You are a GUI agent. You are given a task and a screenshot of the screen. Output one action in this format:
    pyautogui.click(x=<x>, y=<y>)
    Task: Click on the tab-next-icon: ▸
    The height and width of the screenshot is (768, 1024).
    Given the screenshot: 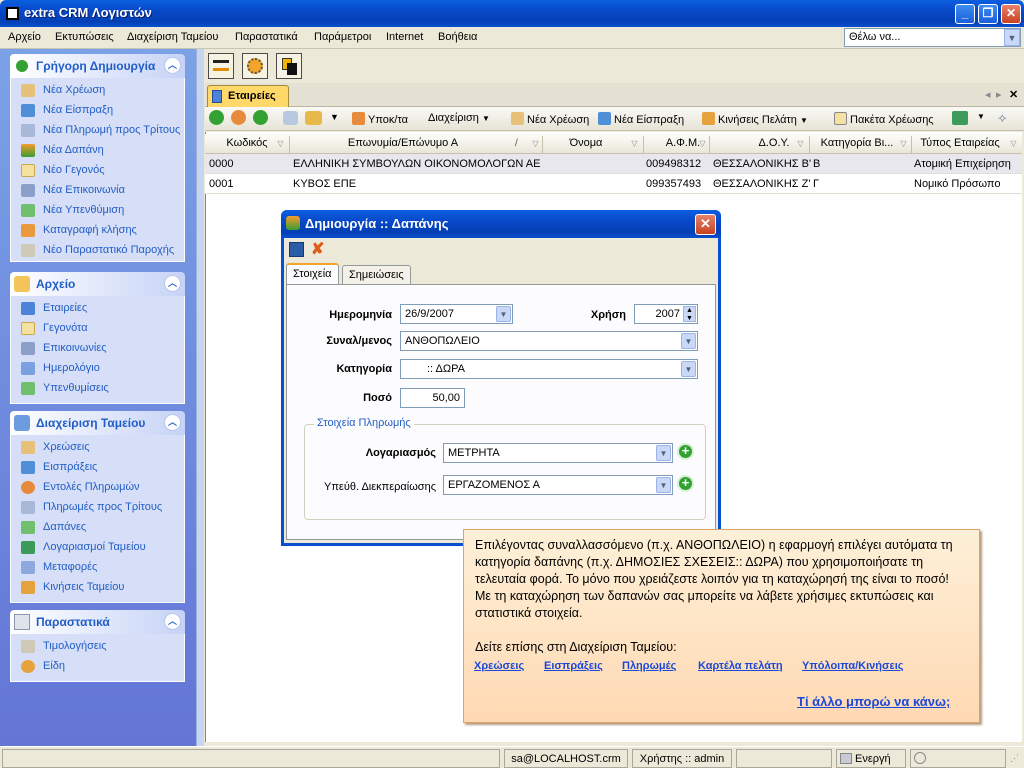 What is the action you would take?
    pyautogui.click(x=999, y=94)
    